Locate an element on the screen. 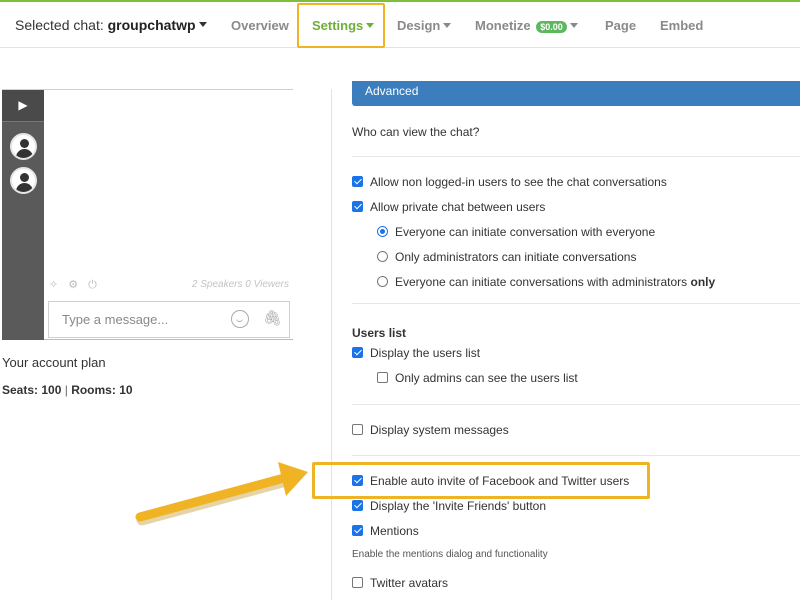 Image resolution: width=800 pixels, height=600 pixels. speakers-viewers-count: 2 Speakers 0 Viewers is located at coordinates (240, 284).